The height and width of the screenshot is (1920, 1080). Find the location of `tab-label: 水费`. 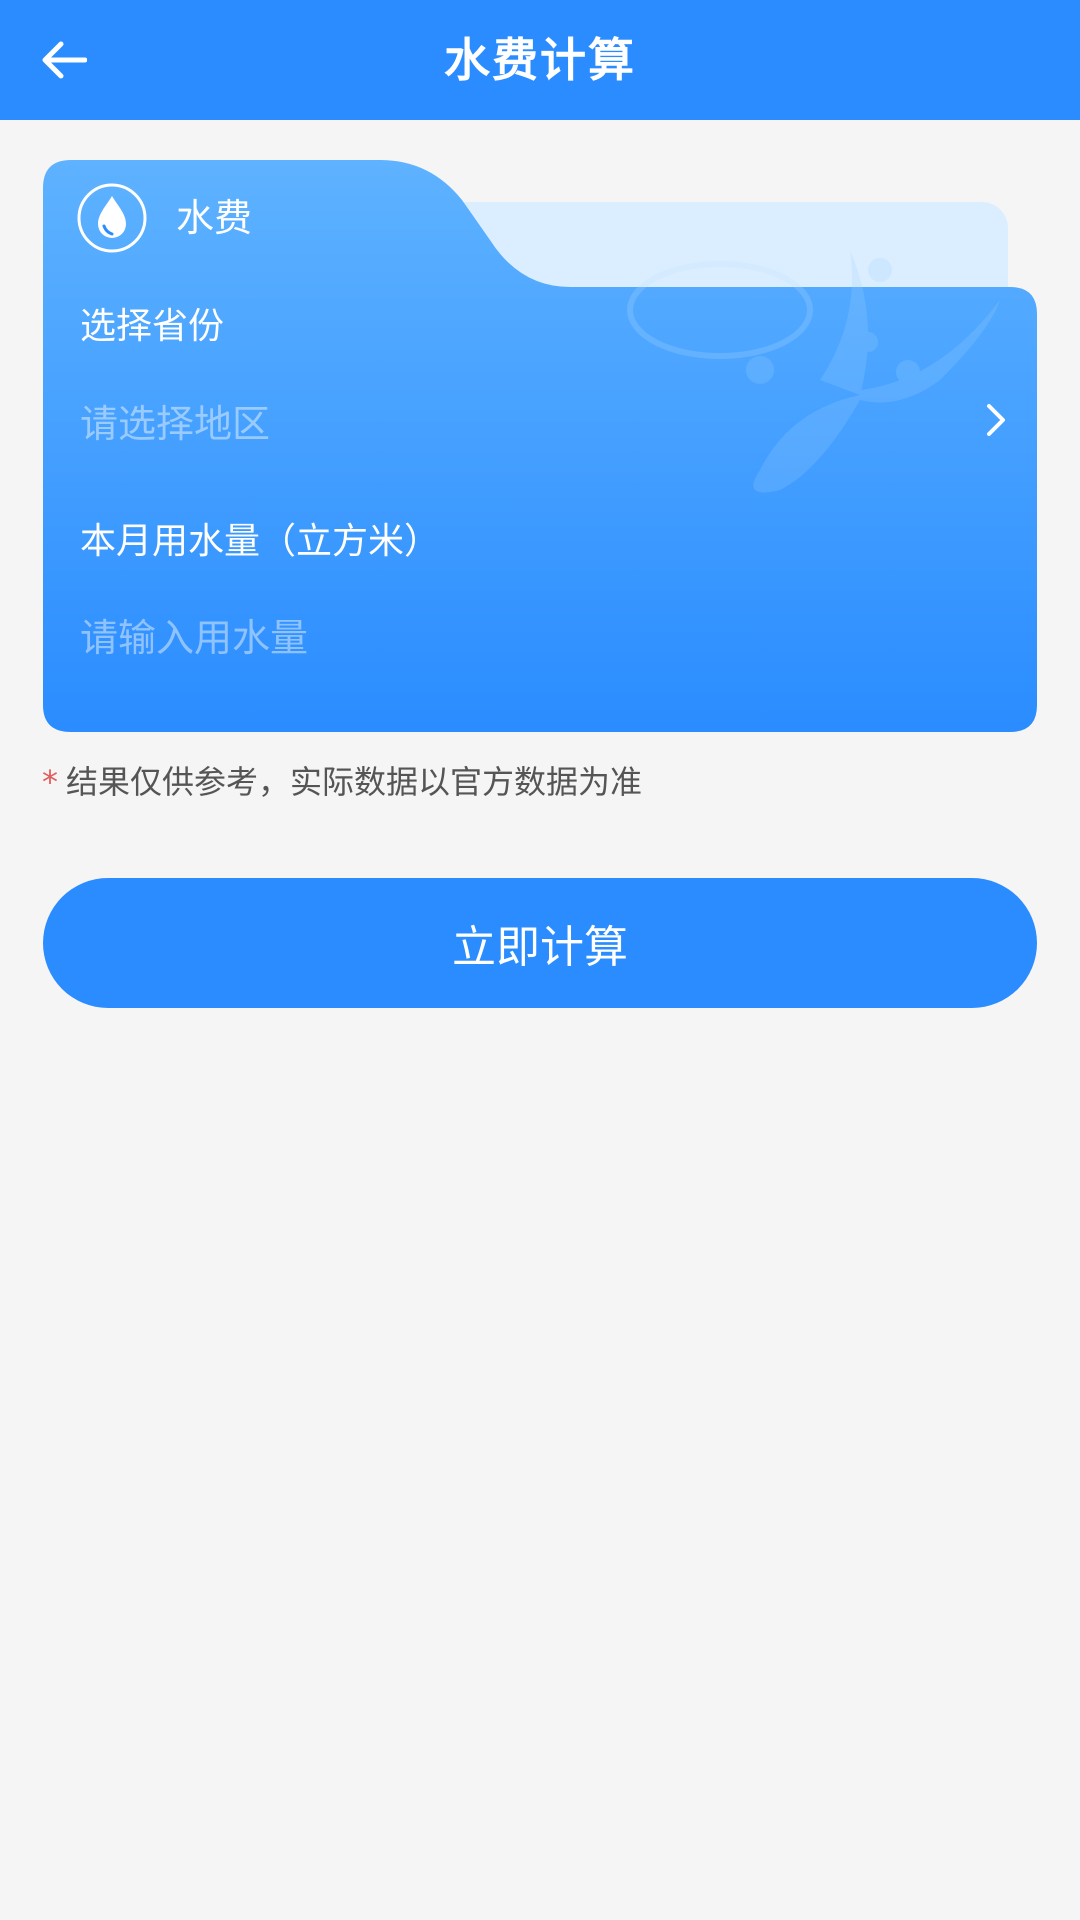

tab-label: 水费 is located at coordinates (214, 218).